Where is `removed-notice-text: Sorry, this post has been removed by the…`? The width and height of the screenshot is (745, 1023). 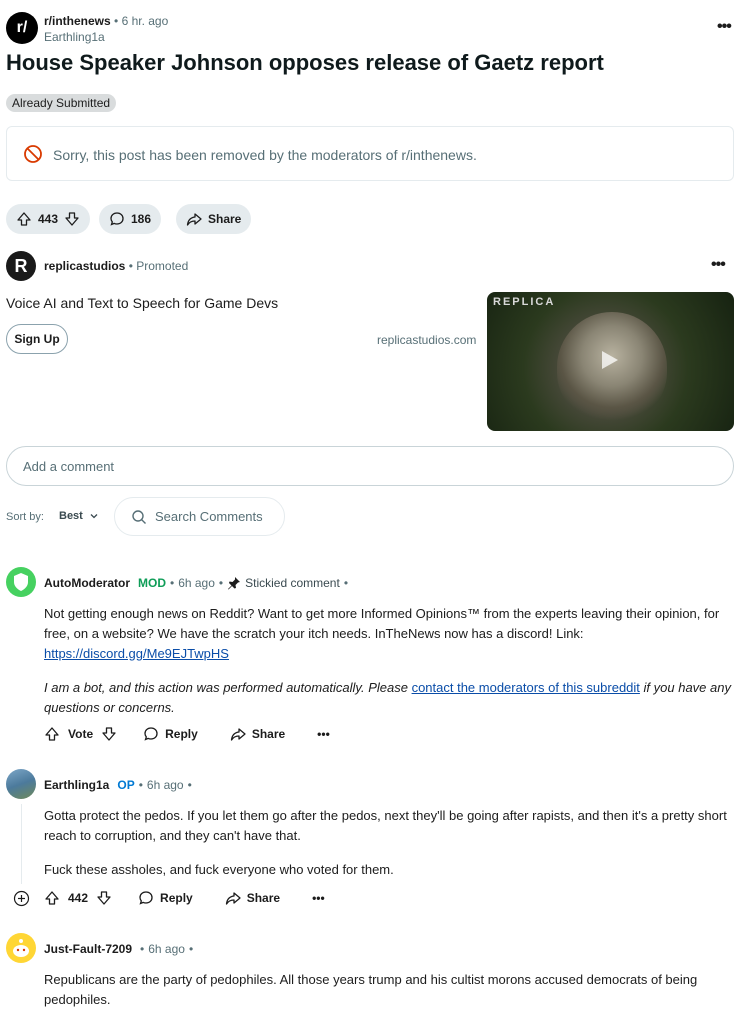 removed-notice-text: Sorry, this post has been removed by the… is located at coordinates (265, 155).